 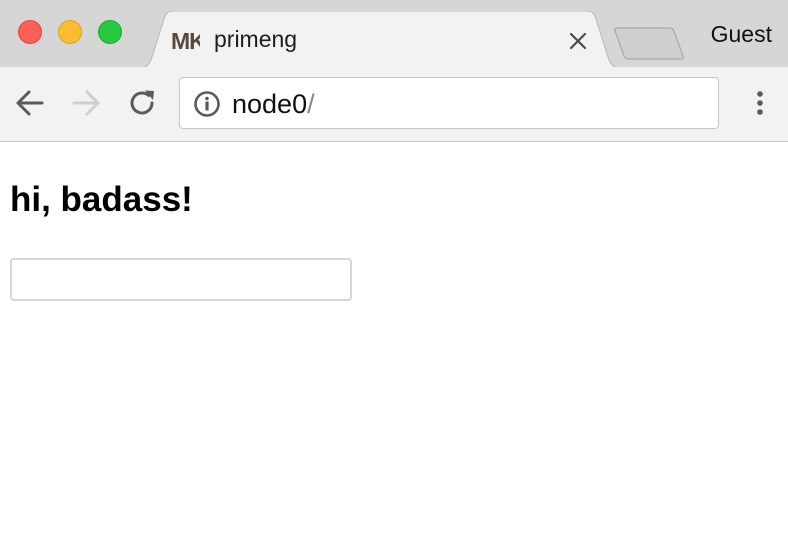 I want to click on browser-toolbar: node0/, so click(x=394, y=104).